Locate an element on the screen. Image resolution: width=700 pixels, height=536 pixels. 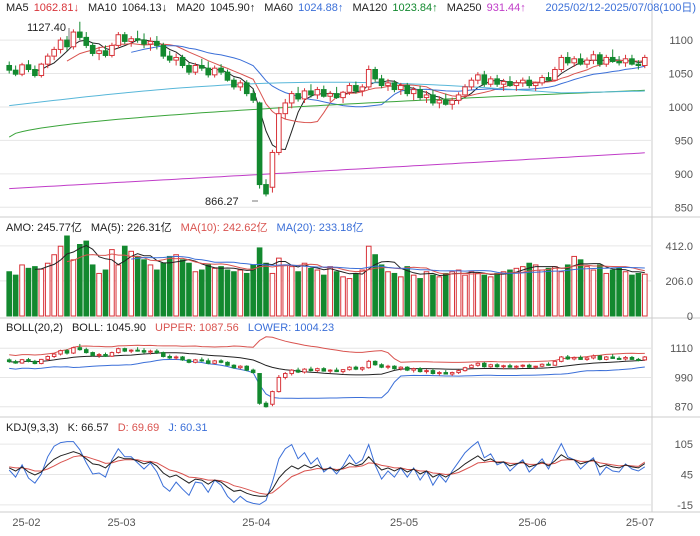
x-tick-label: 25-04 is located at coordinates (256, 523).